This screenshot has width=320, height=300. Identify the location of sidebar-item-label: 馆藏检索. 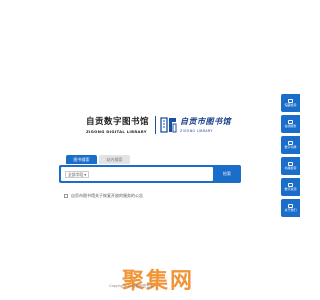
(290, 104).